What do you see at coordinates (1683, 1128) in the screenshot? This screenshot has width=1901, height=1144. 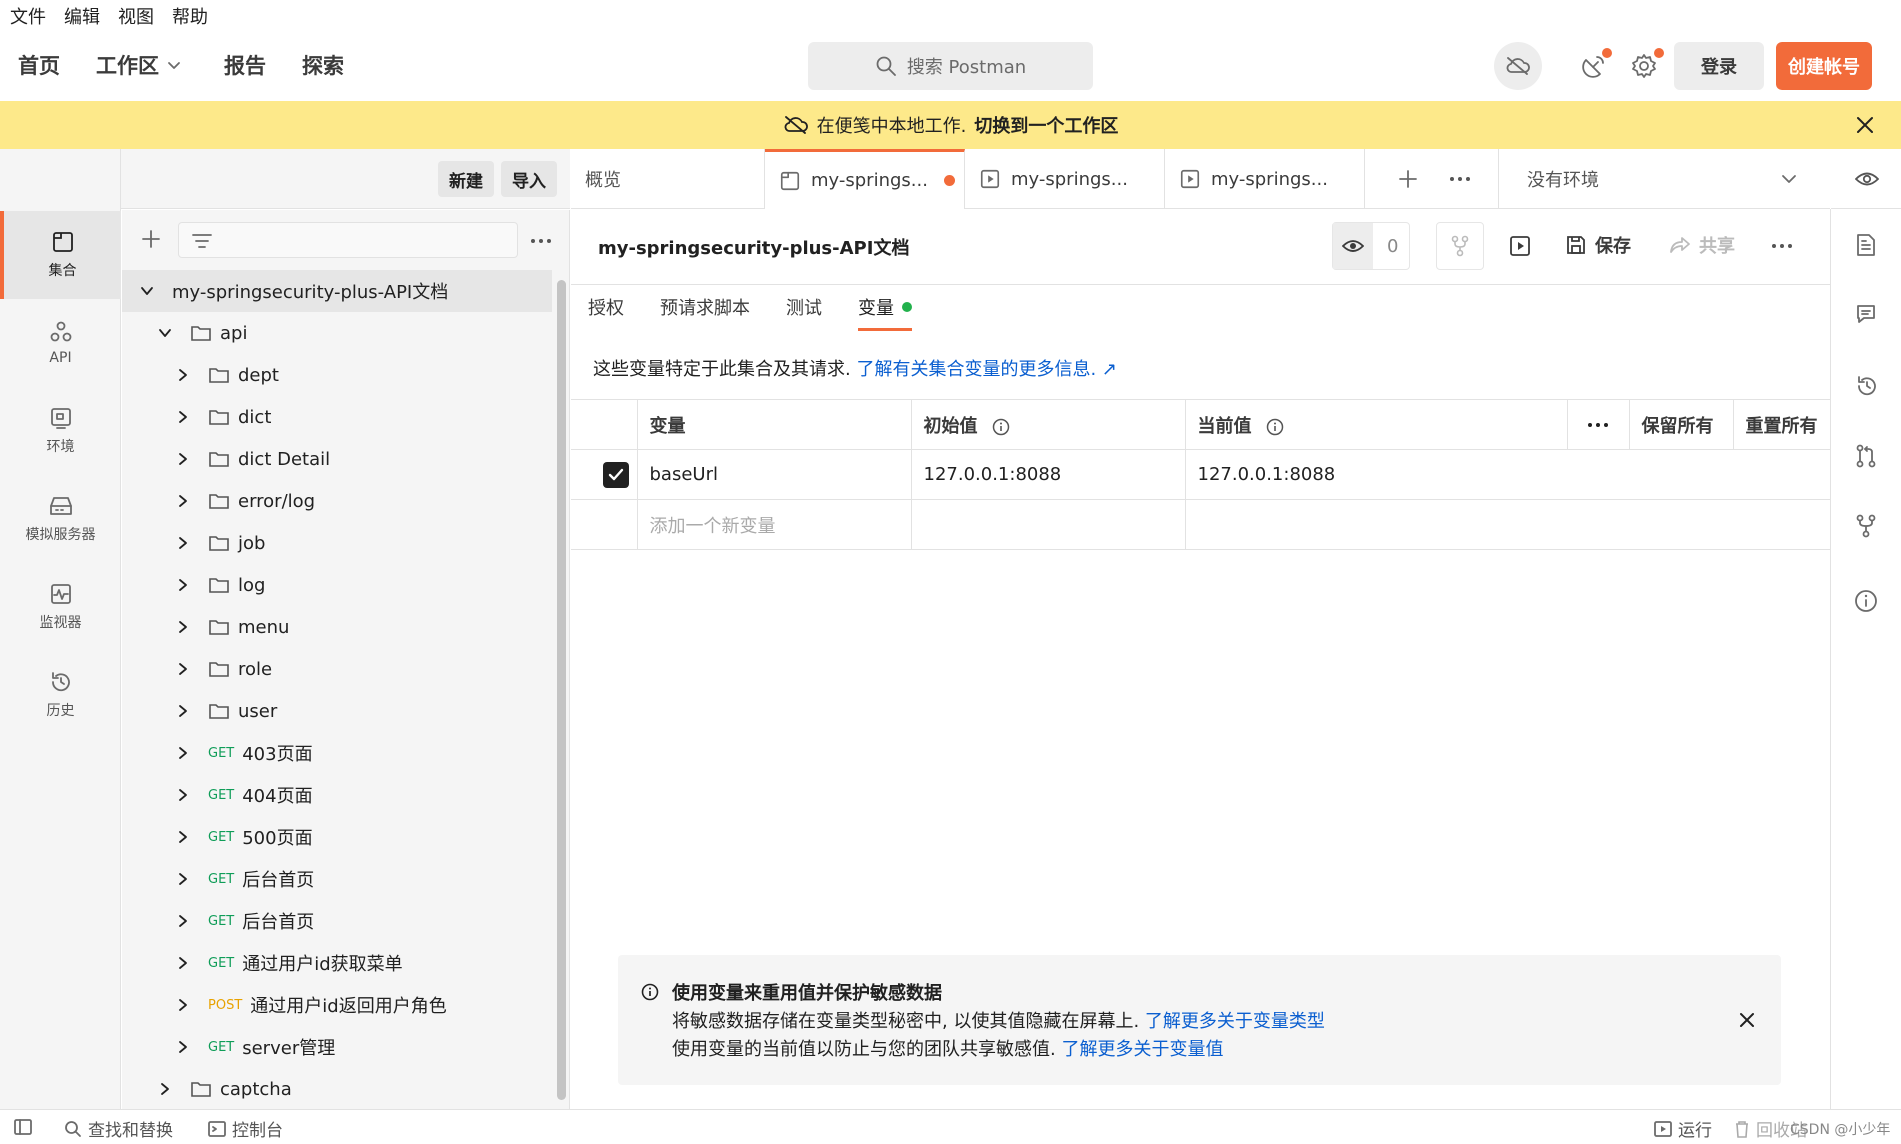 I see `runner-button: 运行` at bounding box center [1683, 1128].